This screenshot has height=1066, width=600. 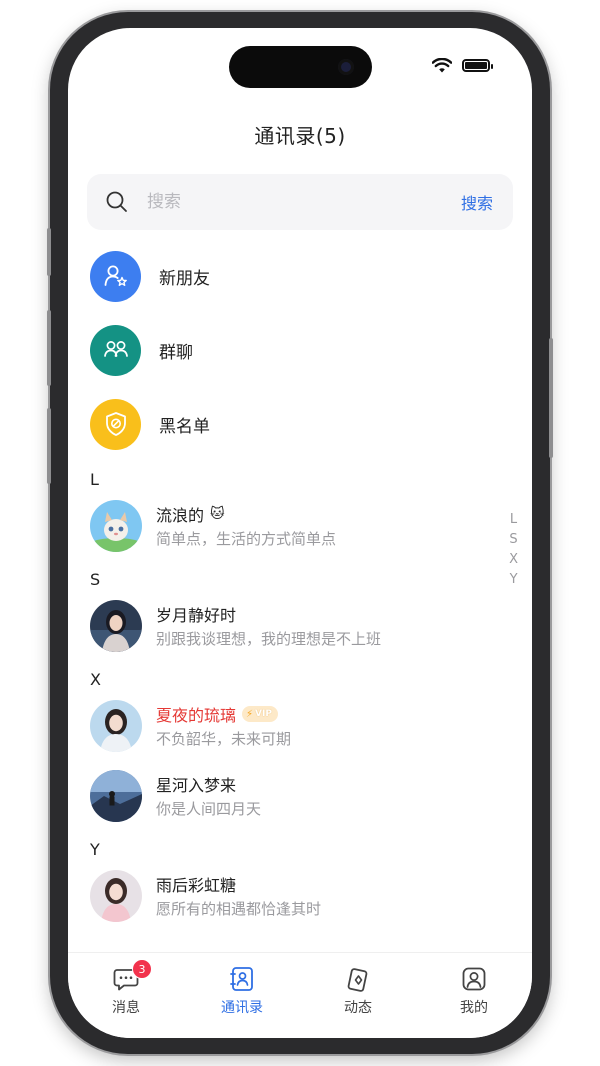 I want to click on unread-badge: 3, so click(x=142, y=969).